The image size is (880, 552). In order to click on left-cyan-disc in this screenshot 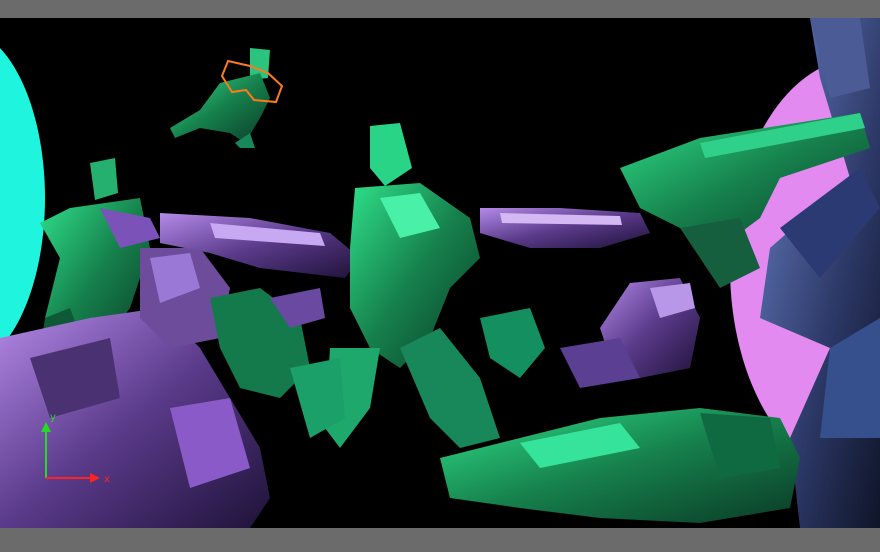, I will do `click(22, 198)`.